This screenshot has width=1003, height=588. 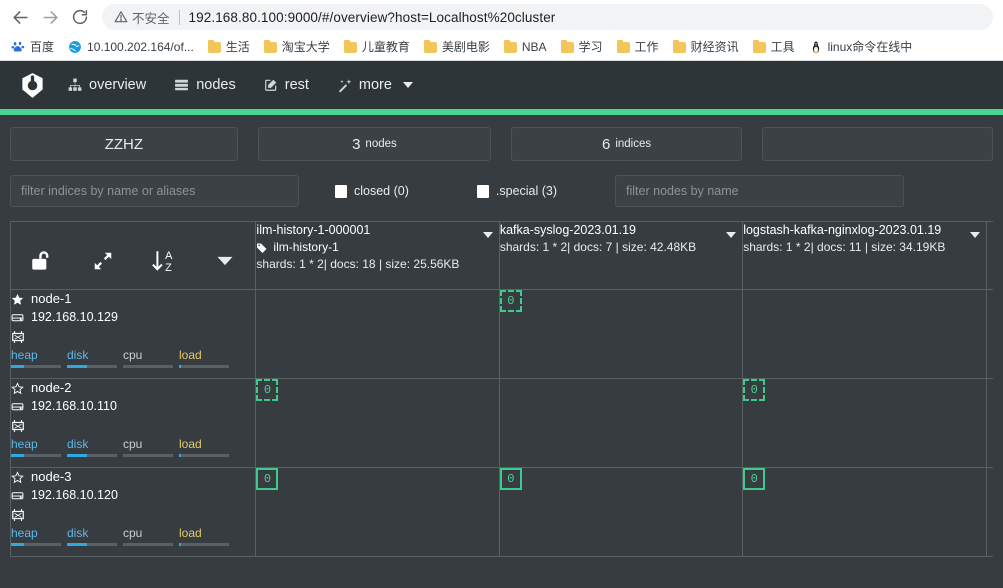 What do you see at coordinates (74, 406) in the screenshot?
I see `node-ip: 192.168.10.110` at bounding box center [74, 406].